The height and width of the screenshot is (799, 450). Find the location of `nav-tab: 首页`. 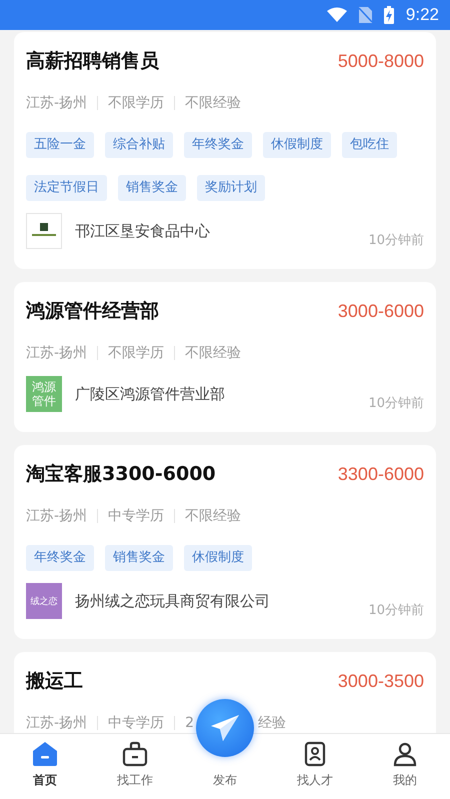

nav-tab: 首页 is located at coordinates (45, 765).